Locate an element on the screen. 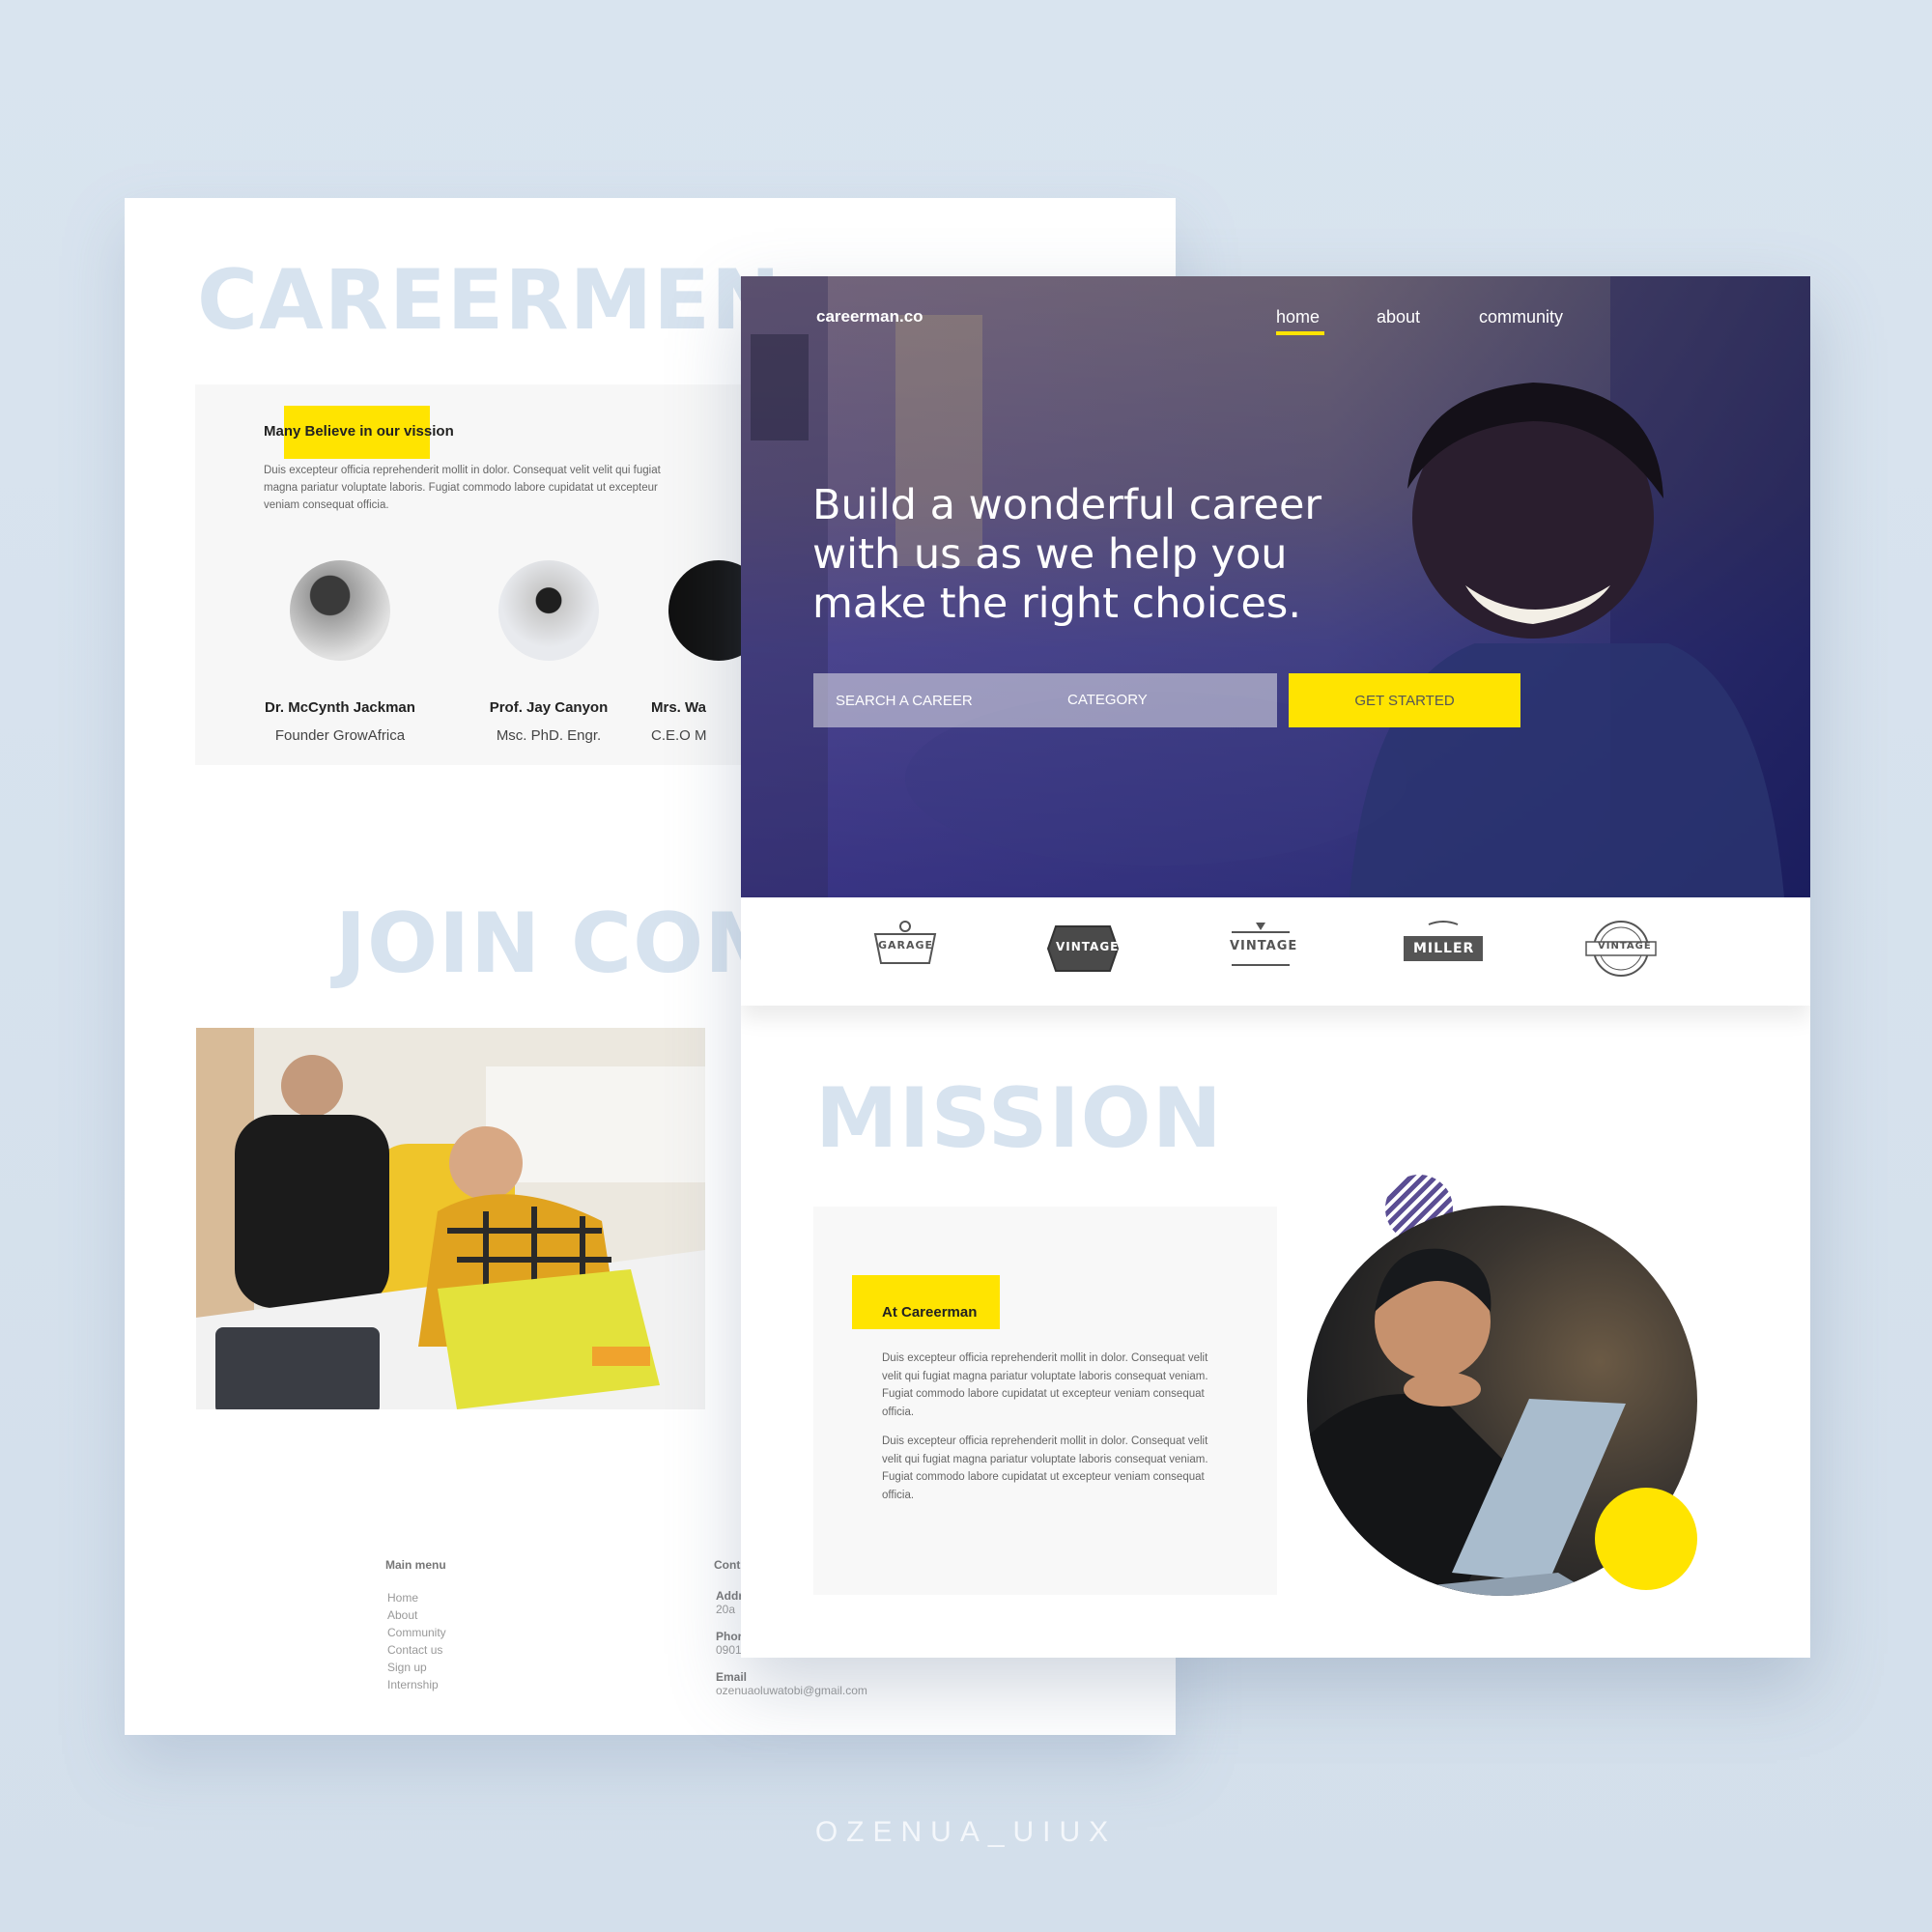 This screenshot has width=1932, height=1932. vintage-round-logo: VINTAGE is located at coordinates (1621, 951).